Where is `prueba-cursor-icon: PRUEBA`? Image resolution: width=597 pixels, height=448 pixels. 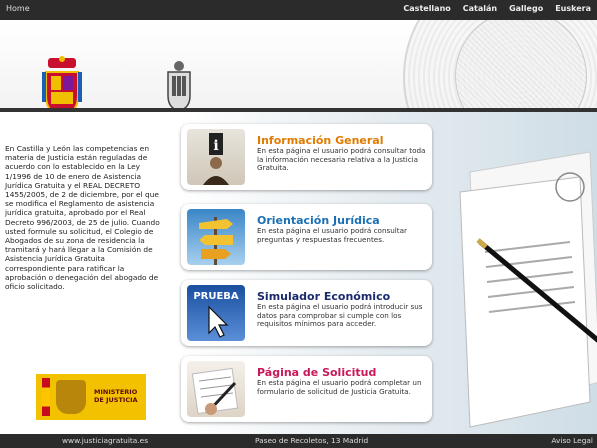
prueba-cursor-icon: PRUEBA is located at coordinates (216, 313).